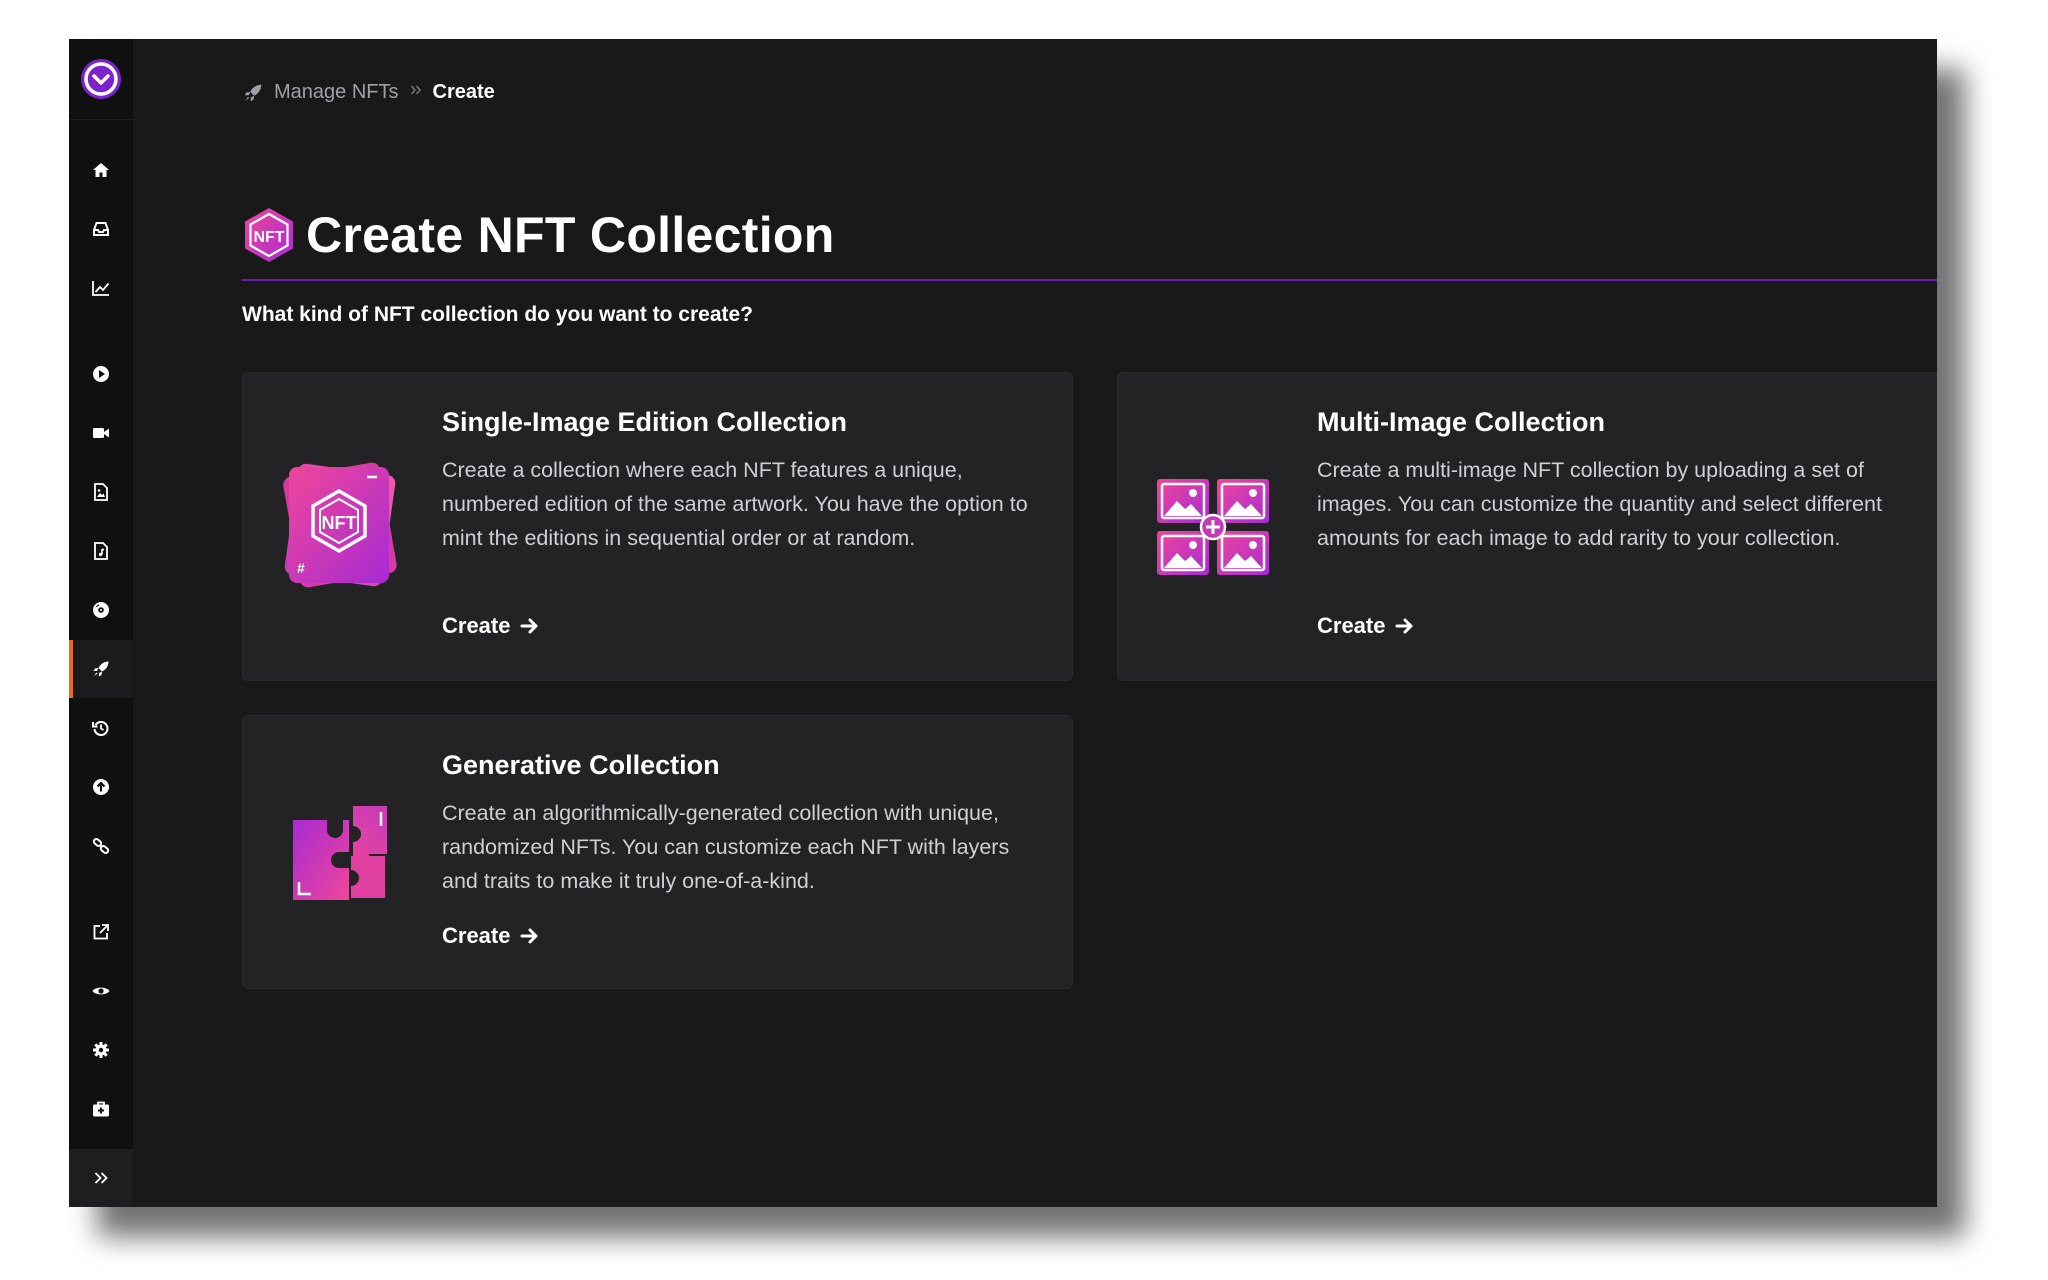 This screenshot has width=2048, height=1280. I want to click on home-icon, so click(101, 170).